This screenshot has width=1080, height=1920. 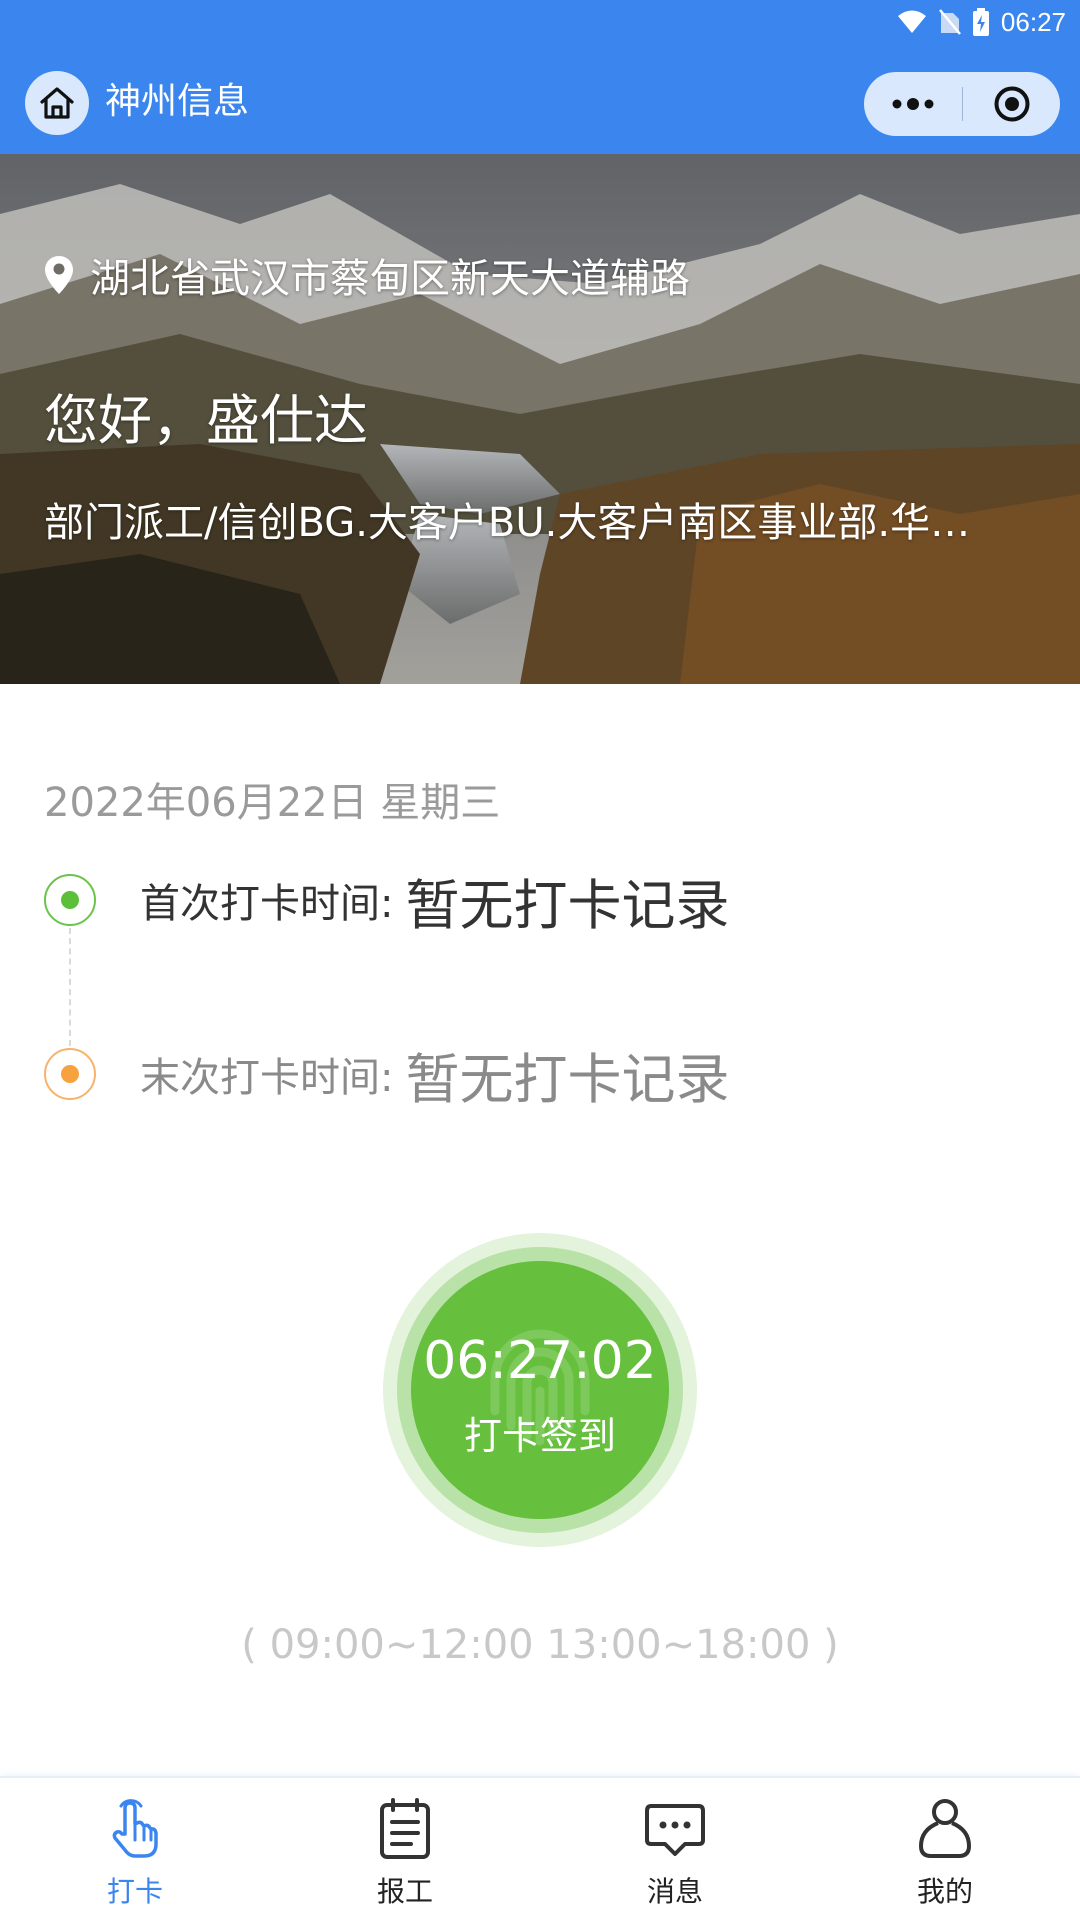 I want to click on first-record-label: 首次打卡时间:, so click(x=267, y=904).